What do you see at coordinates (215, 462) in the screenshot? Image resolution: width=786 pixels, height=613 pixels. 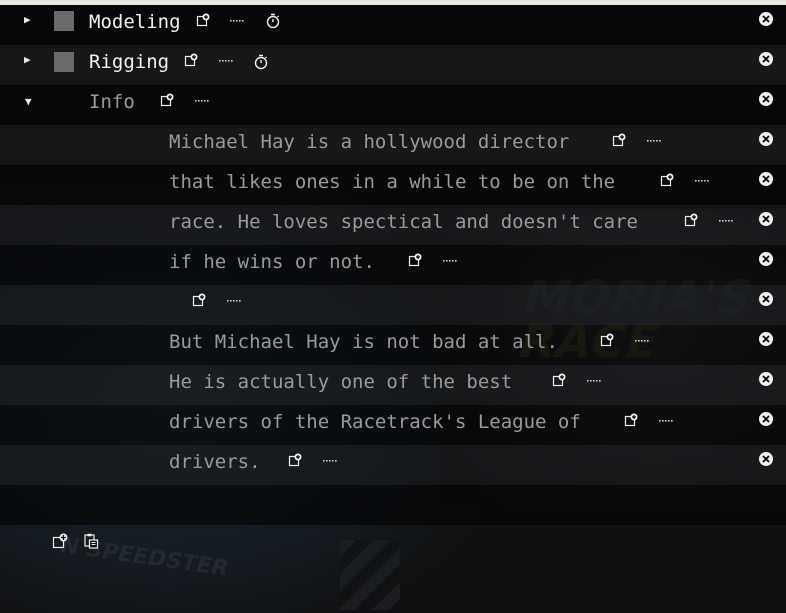 I see `row-label: drivers.` at bounding box center [215, 462].